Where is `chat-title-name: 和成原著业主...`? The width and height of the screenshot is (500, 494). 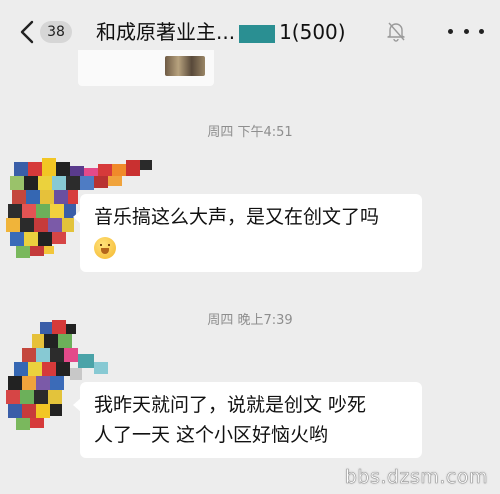 chat-title-name: 和成原著业主... is located at coordinates (166, 32).